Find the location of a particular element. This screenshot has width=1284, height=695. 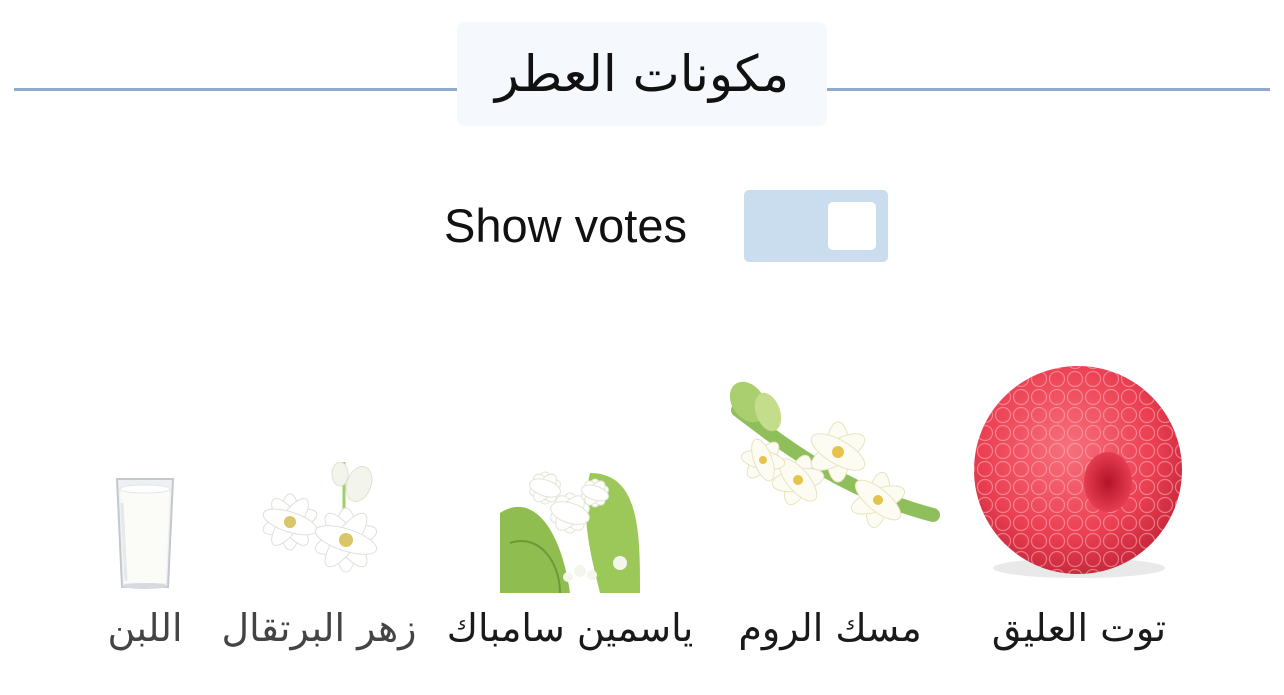

show-votes-label: Show votes is located at coordinates (565, 225).